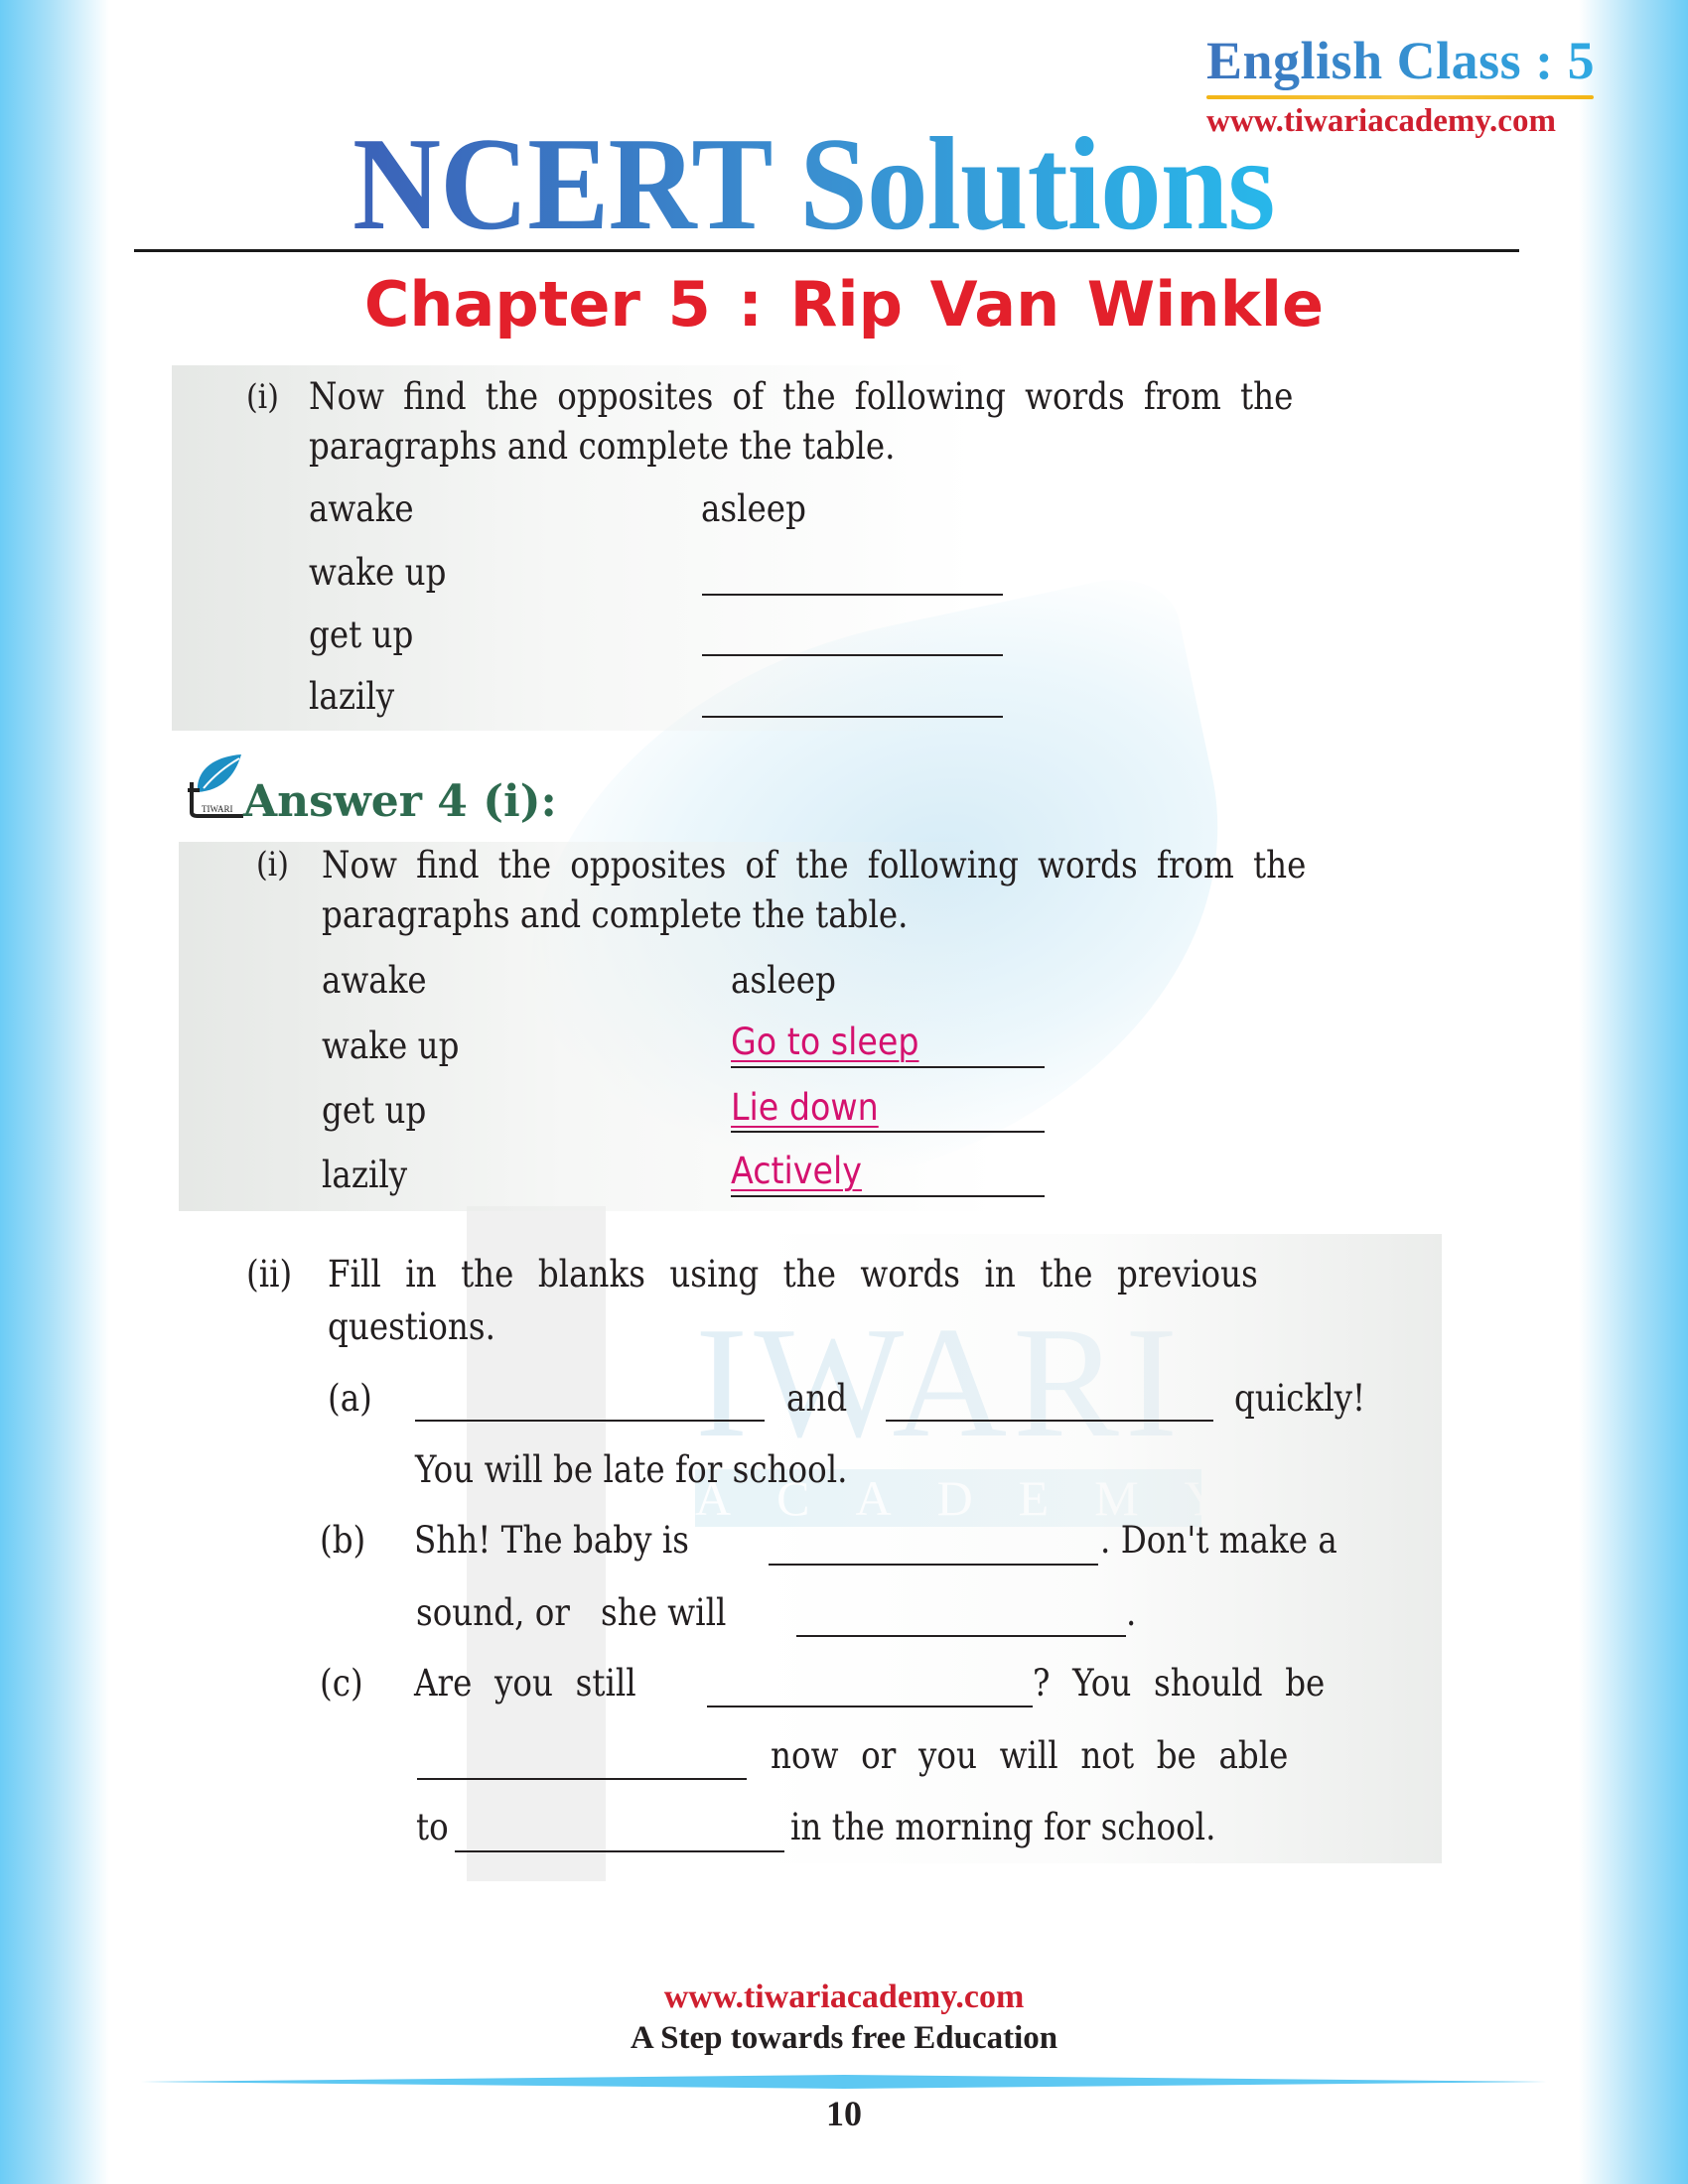 This screenshot has height=2184, width=1688. Describe the element at coordinates (817, 1398) in the screenshot. I see `item-a-mid: and` at that location.